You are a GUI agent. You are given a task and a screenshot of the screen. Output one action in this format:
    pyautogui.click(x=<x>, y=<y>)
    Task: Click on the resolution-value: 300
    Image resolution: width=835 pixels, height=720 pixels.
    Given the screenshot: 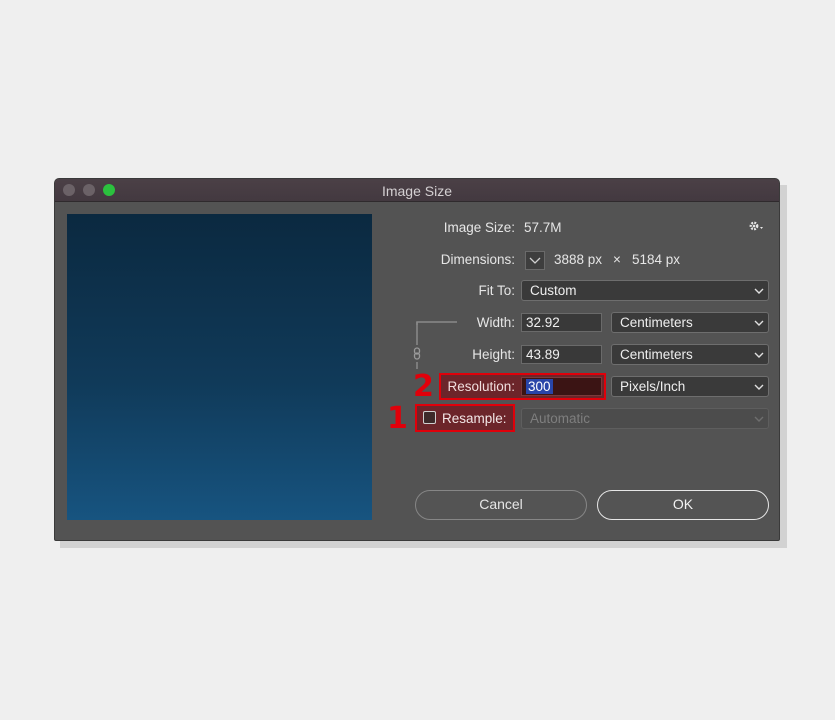 What is the action you would take?
    pyautogui.click(x=539, y=386)
    